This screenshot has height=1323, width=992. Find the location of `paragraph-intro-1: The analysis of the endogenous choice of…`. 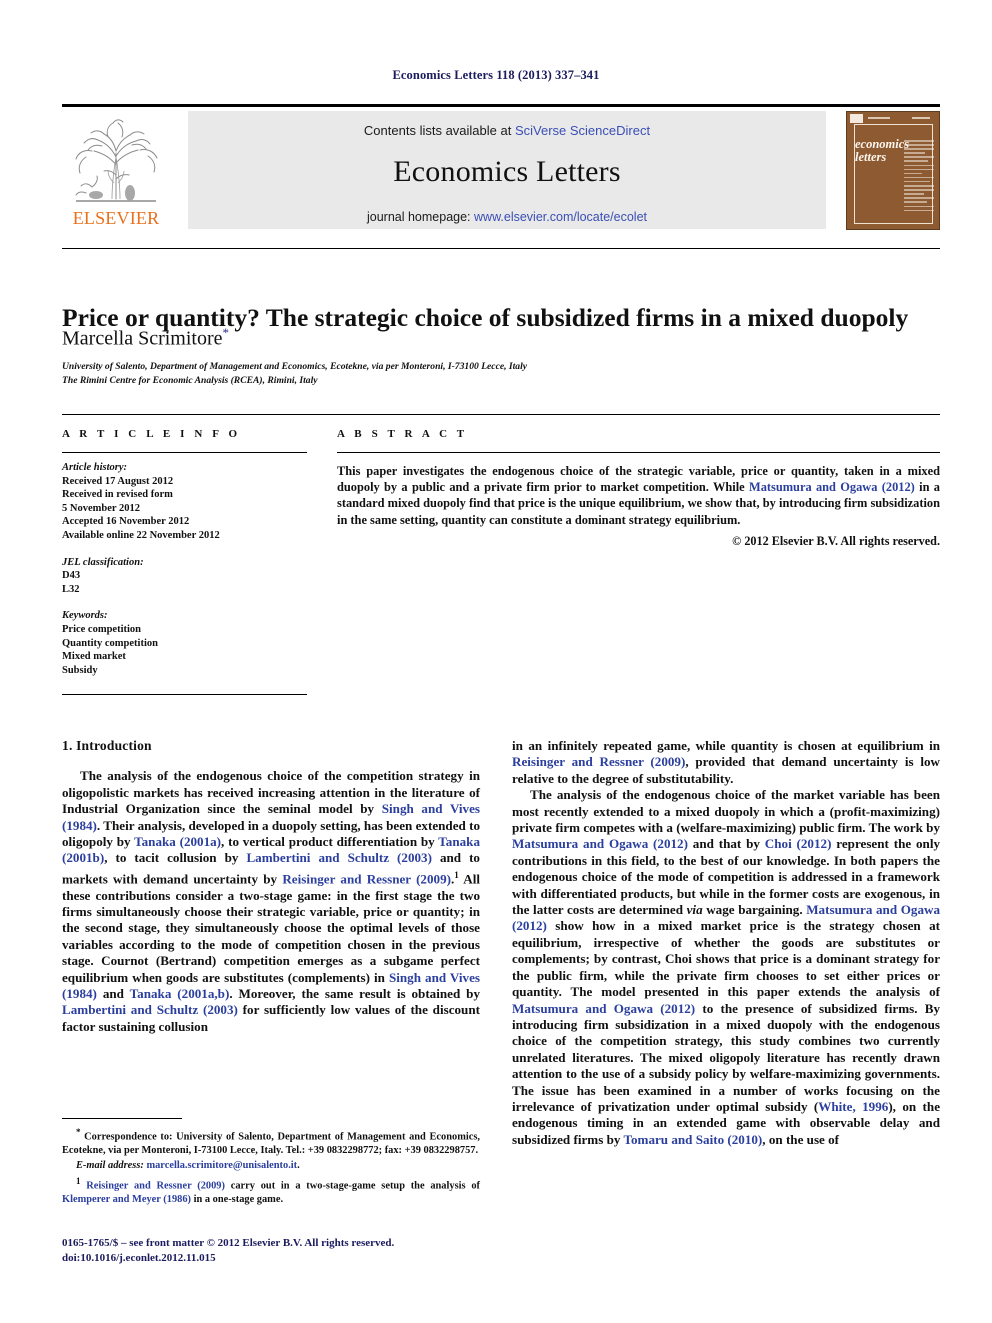

paragraph-intro-1: The analysis of the endogenous choice of… is located at coordinates (271, 901).